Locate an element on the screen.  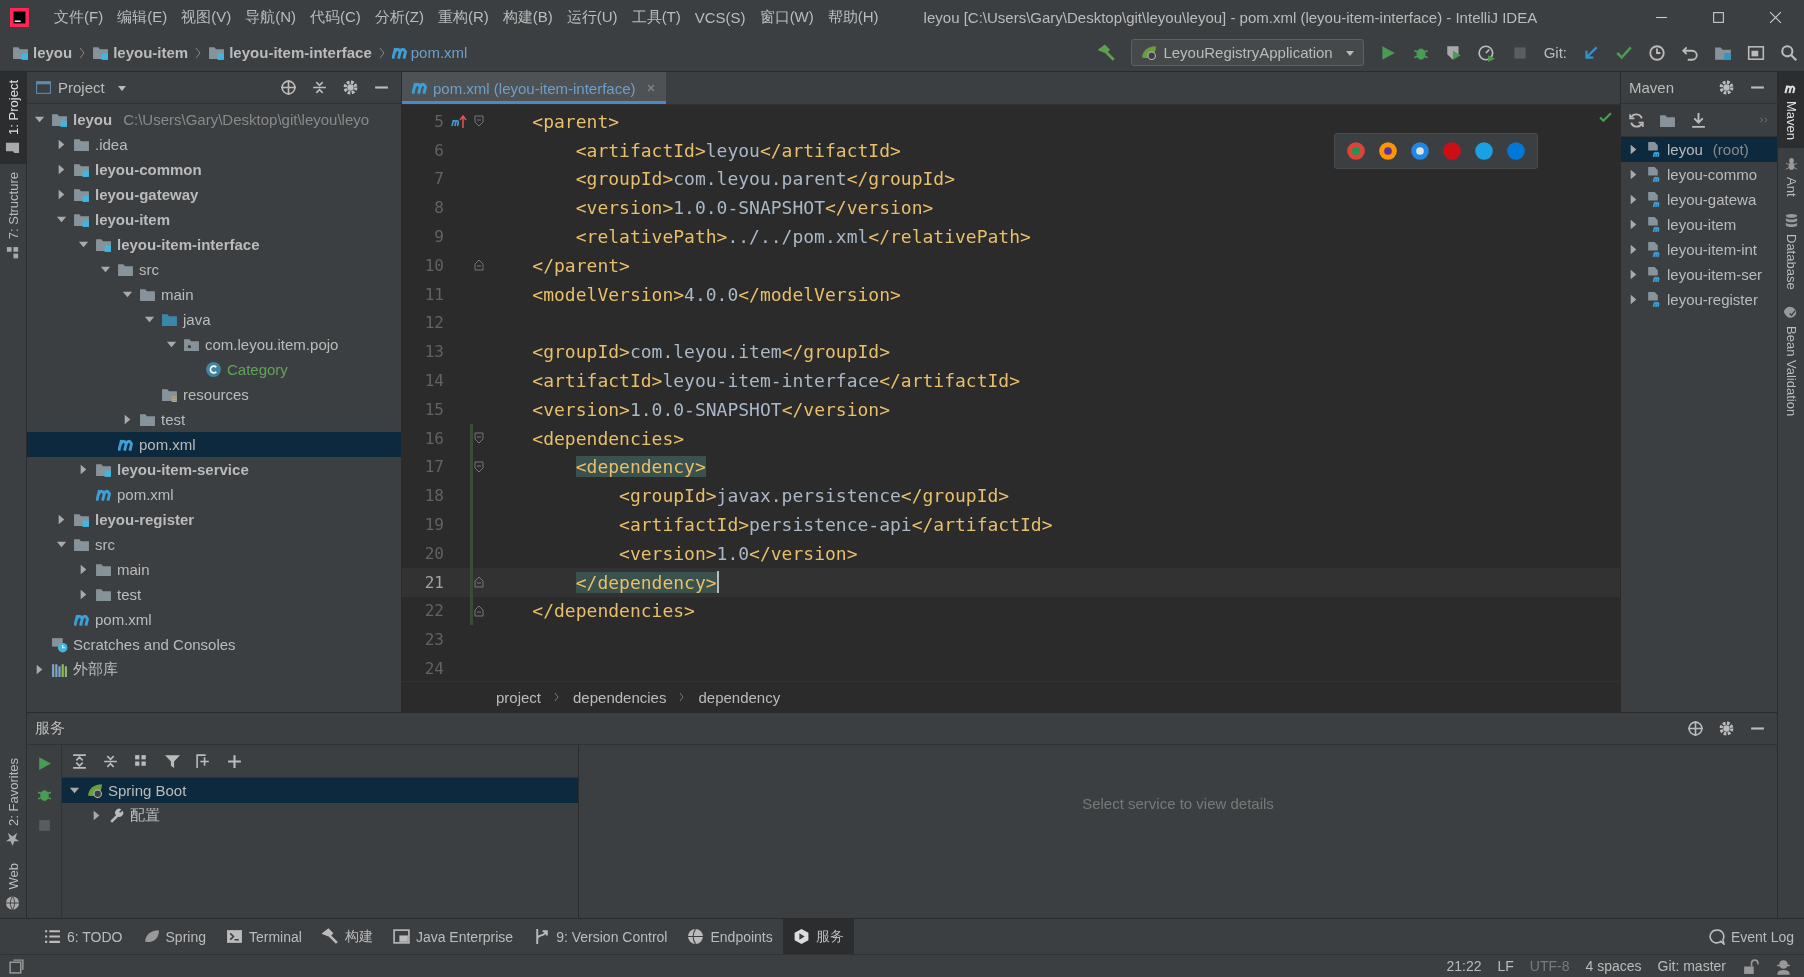
maven-parent-icon is located at coordinates (459, 121).